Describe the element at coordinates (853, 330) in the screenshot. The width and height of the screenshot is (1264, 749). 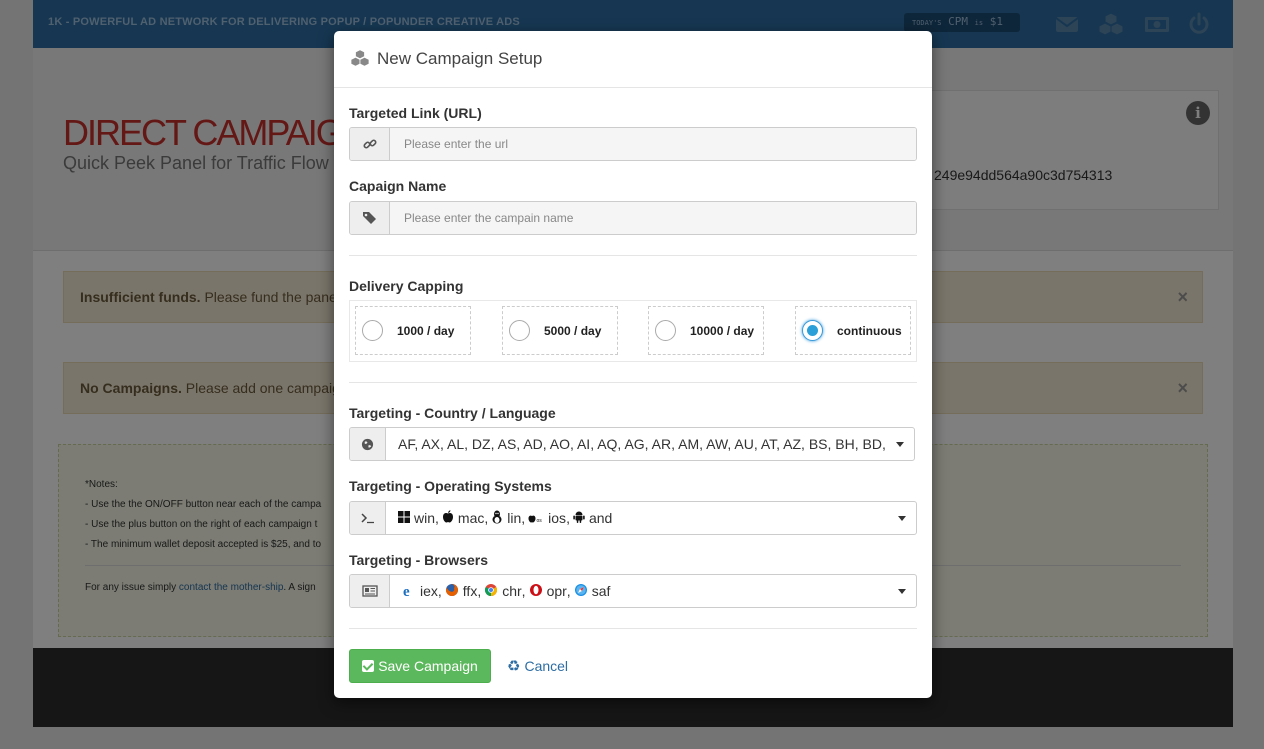
I see `capping-option-continuous: continuous` at that location.